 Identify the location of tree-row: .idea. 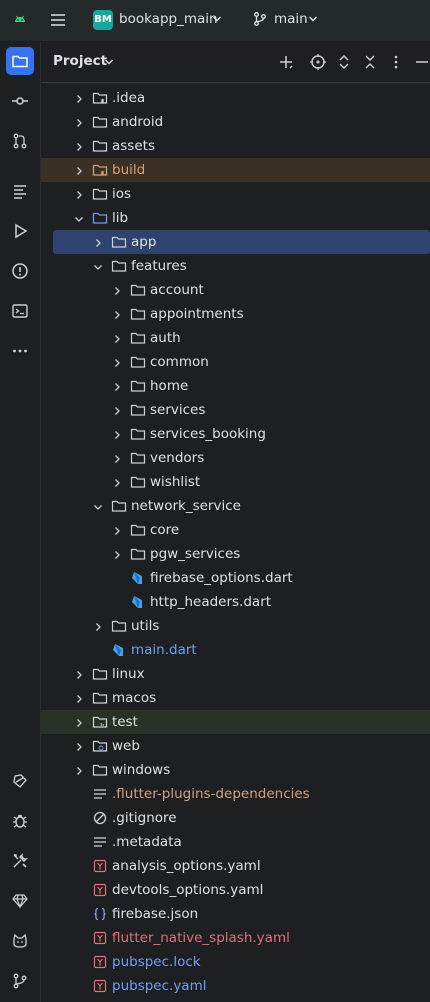
(235, 98).